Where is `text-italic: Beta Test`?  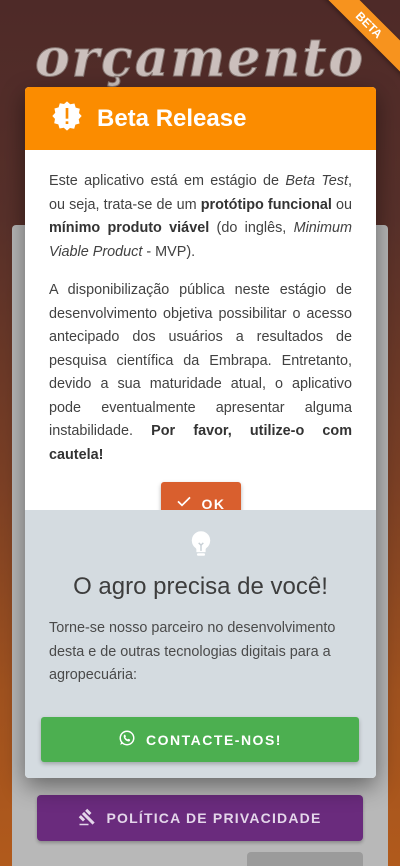
text-italic: Beta Test is located at coordinates (316, 181).